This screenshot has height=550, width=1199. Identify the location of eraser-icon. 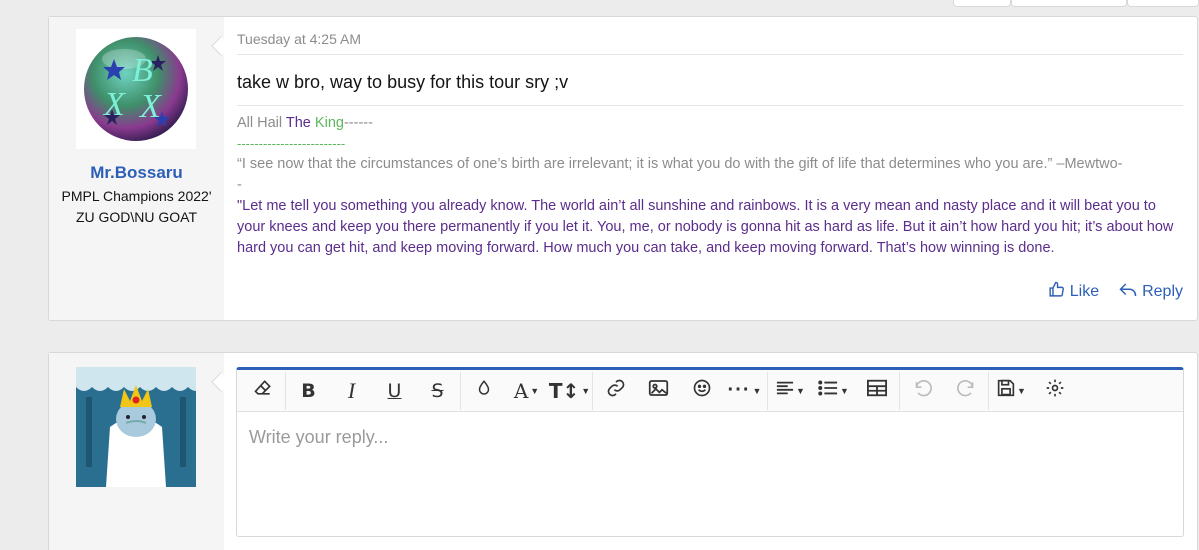
(263, 391).